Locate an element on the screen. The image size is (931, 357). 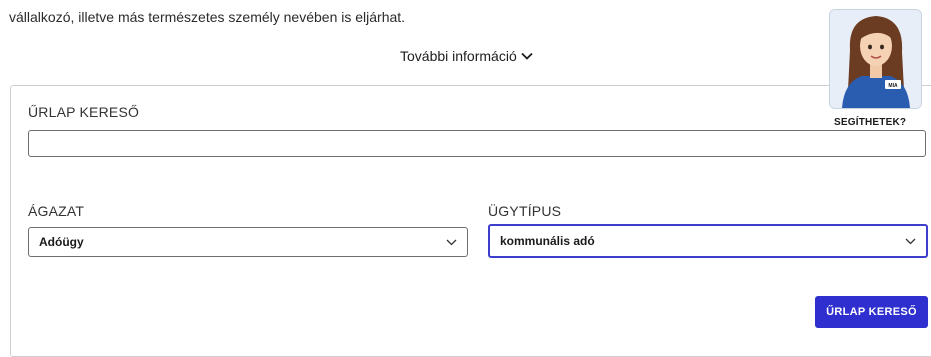
more-info-label: További információ is located at coordinates (458, 56).